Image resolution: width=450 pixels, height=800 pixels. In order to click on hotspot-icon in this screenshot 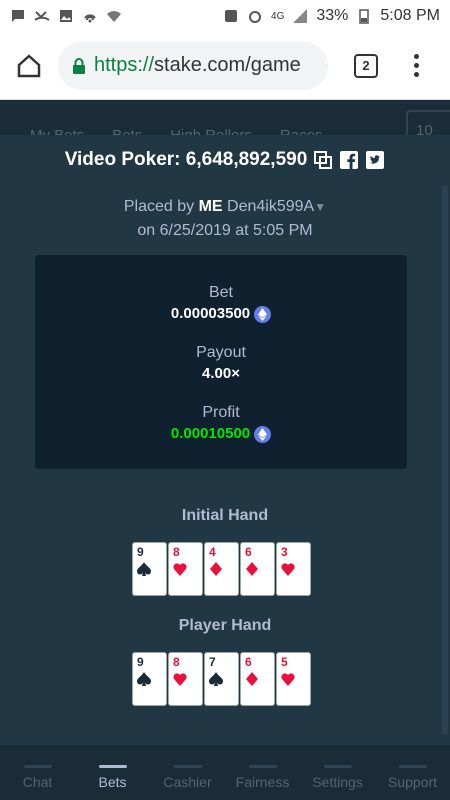, I will do `click(90, 16)`.